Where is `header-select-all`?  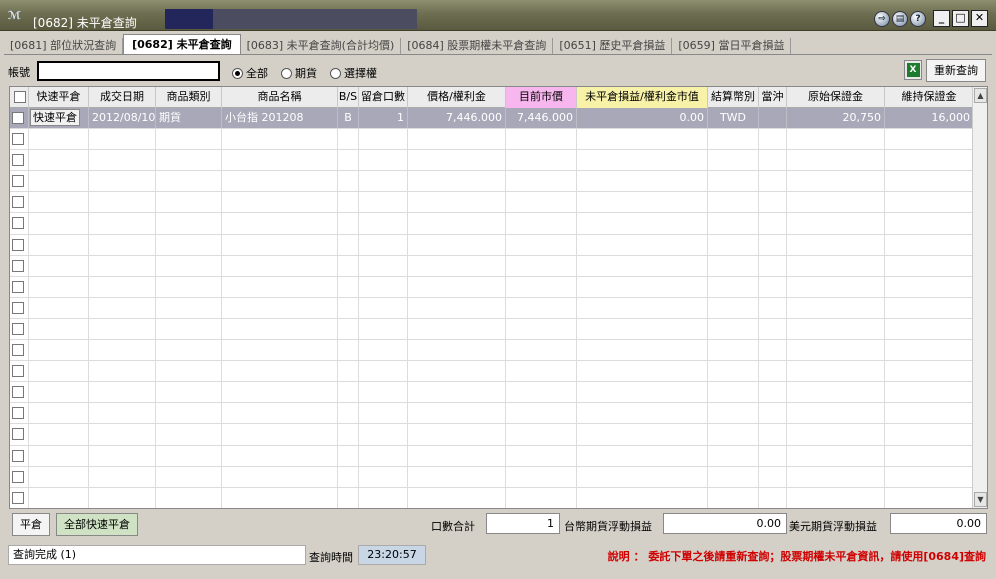
header-select-all is located at coordinates (19, 97).